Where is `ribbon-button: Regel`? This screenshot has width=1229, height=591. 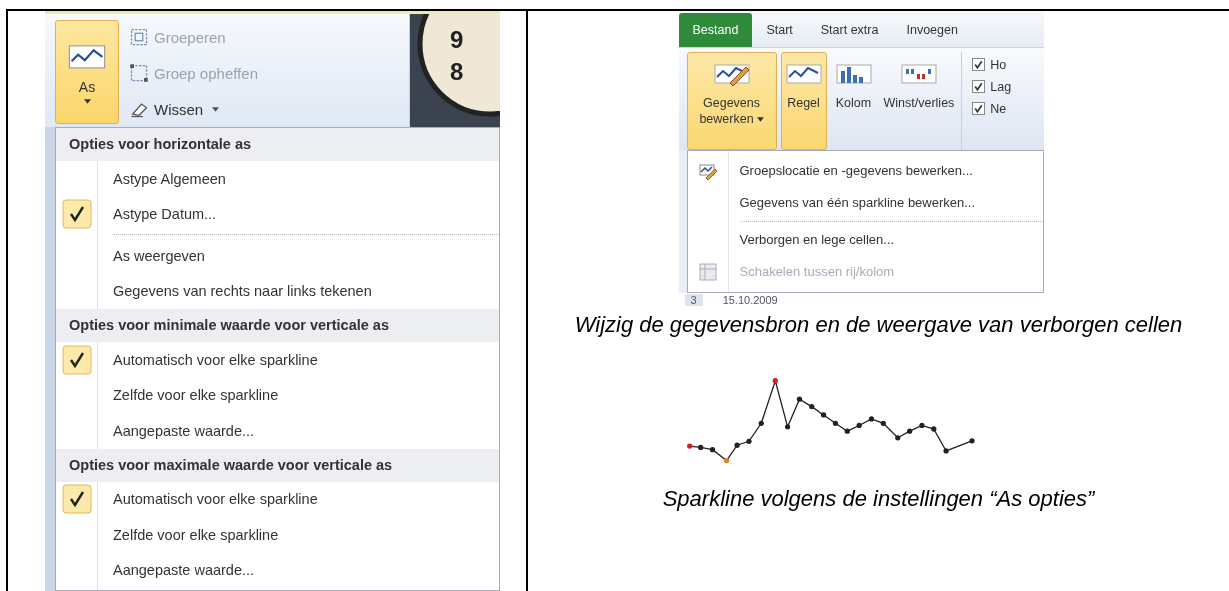 ribbon-button: Regel is located at coordinates (803, 100).